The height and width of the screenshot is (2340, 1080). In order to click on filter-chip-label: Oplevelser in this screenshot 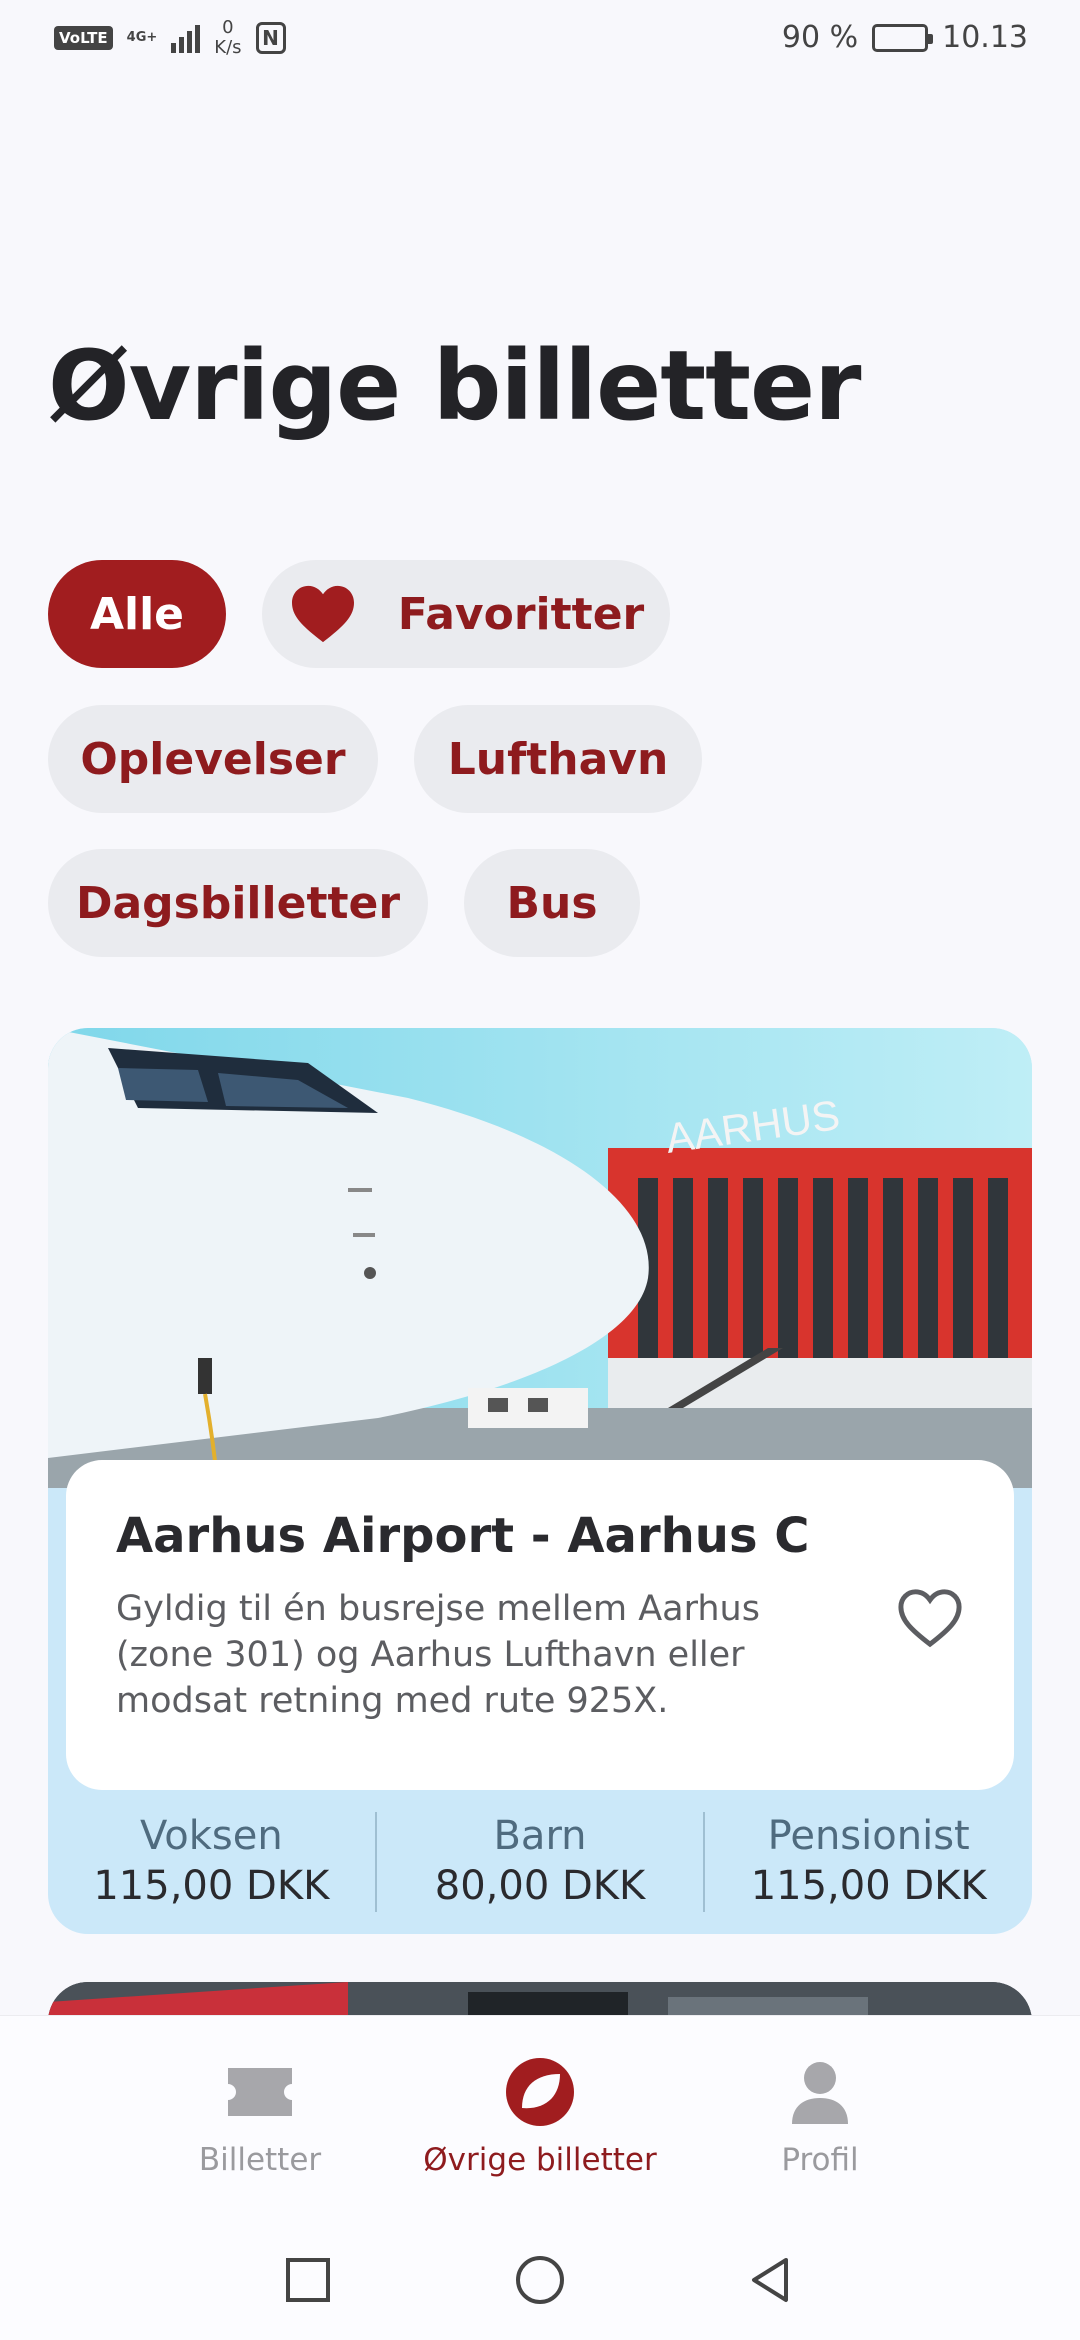, I will do `click(213, 759)`.